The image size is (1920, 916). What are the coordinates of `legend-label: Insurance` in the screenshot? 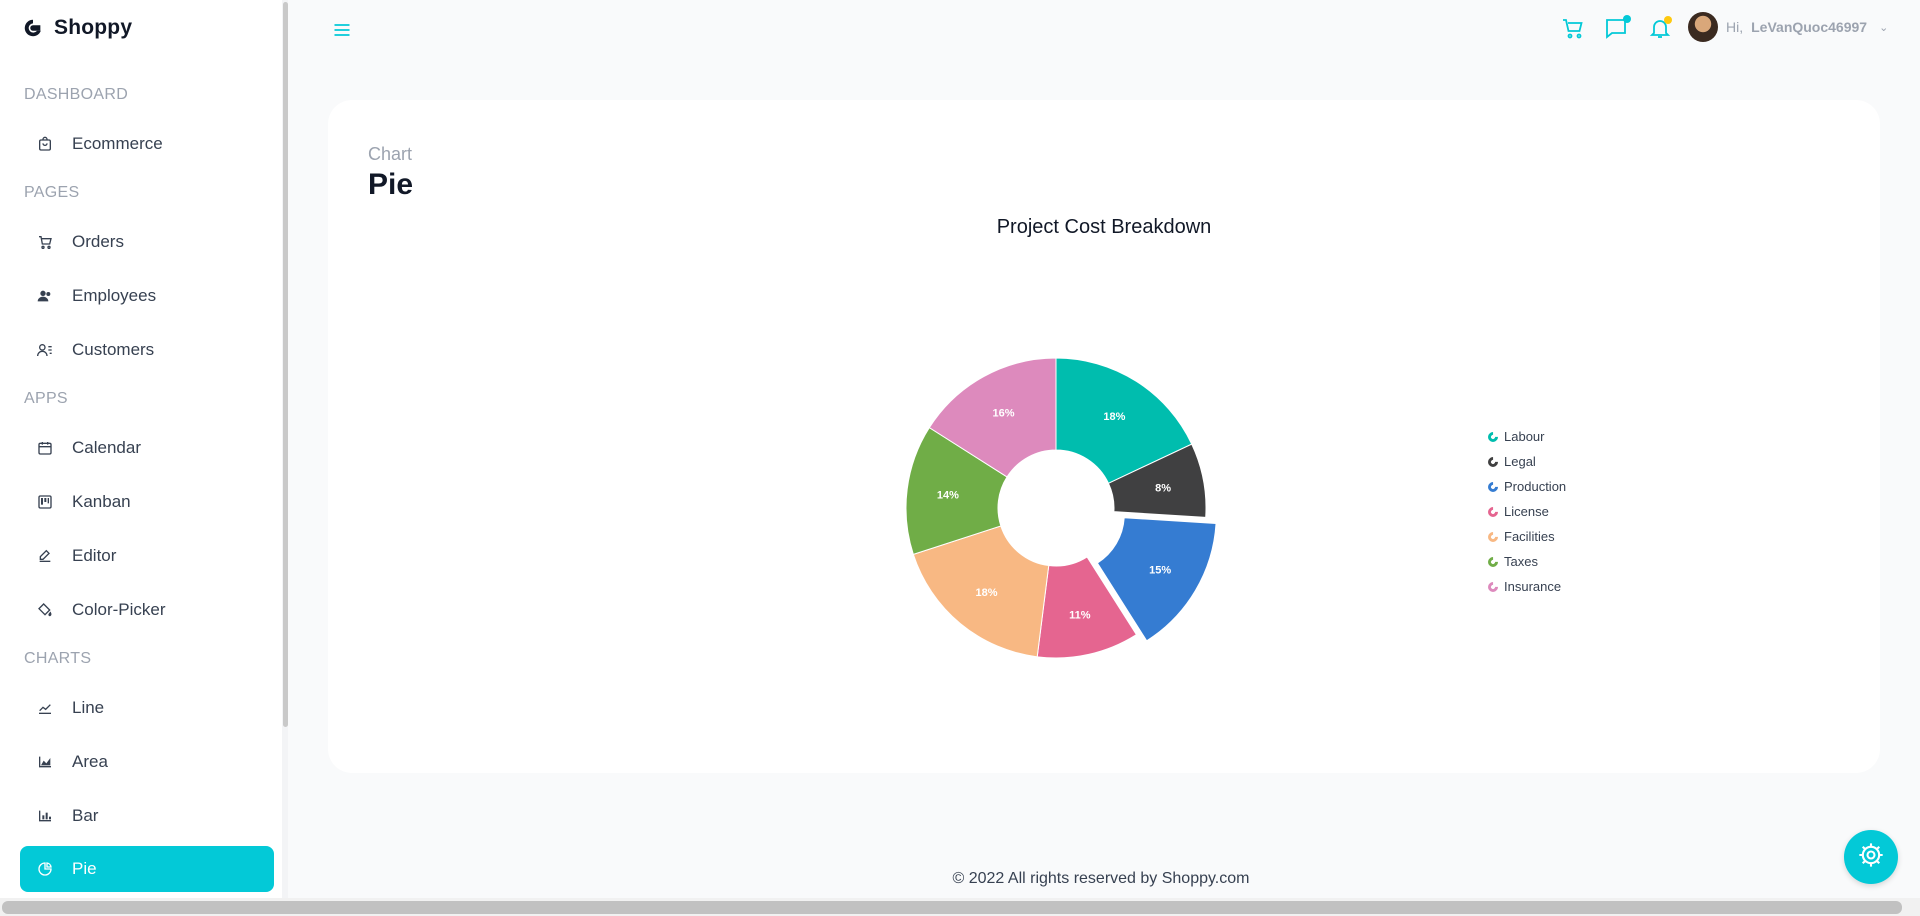 It's located at (1533, 586).